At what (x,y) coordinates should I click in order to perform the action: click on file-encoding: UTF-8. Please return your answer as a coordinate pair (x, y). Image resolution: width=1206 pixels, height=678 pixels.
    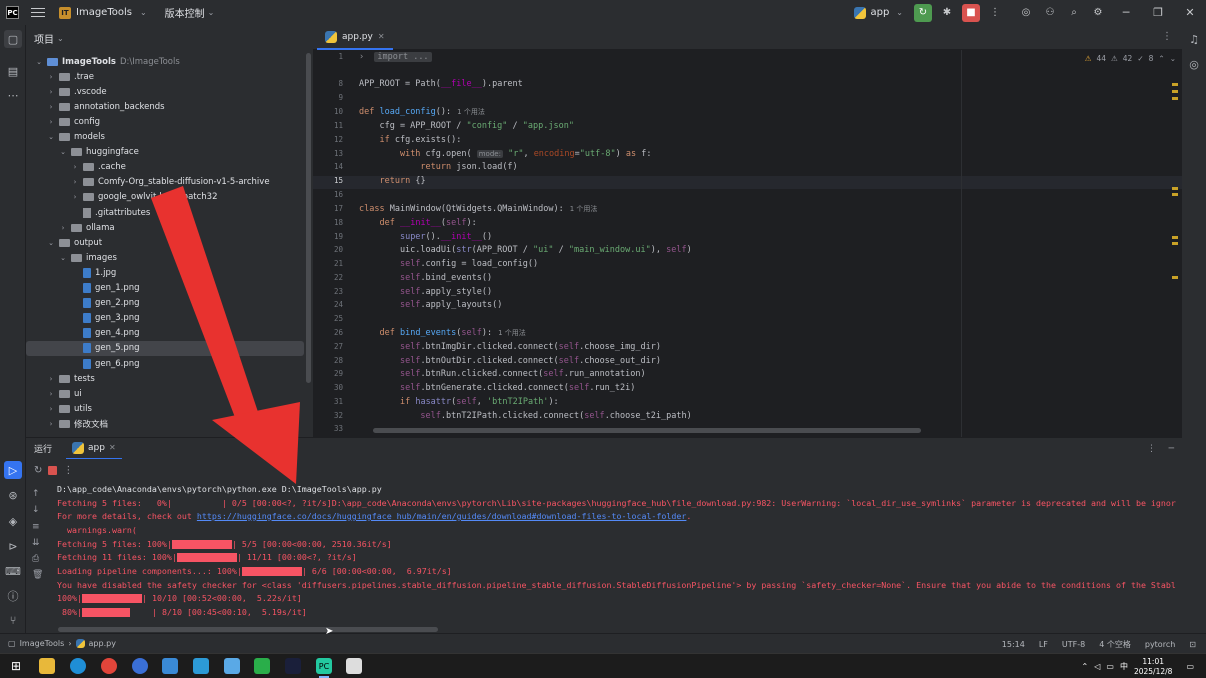
    Looking at the image, I should click on (1073, 644).